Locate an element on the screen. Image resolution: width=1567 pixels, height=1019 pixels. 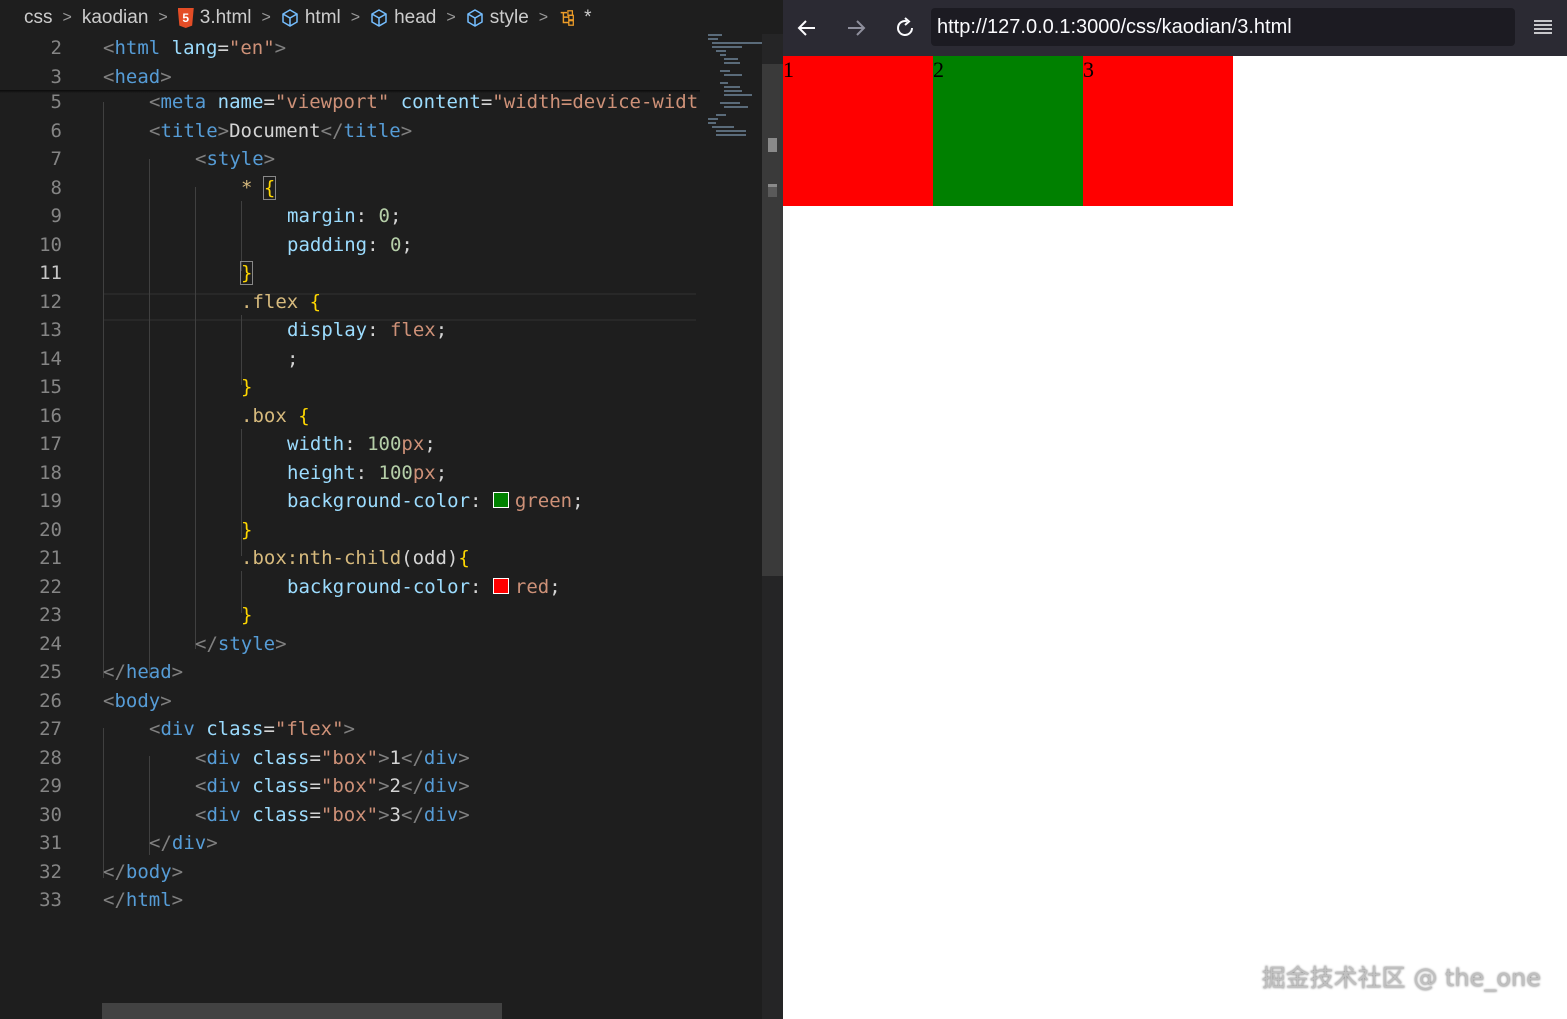
code-line: 3 <head> is located at coordinates (350, 77).